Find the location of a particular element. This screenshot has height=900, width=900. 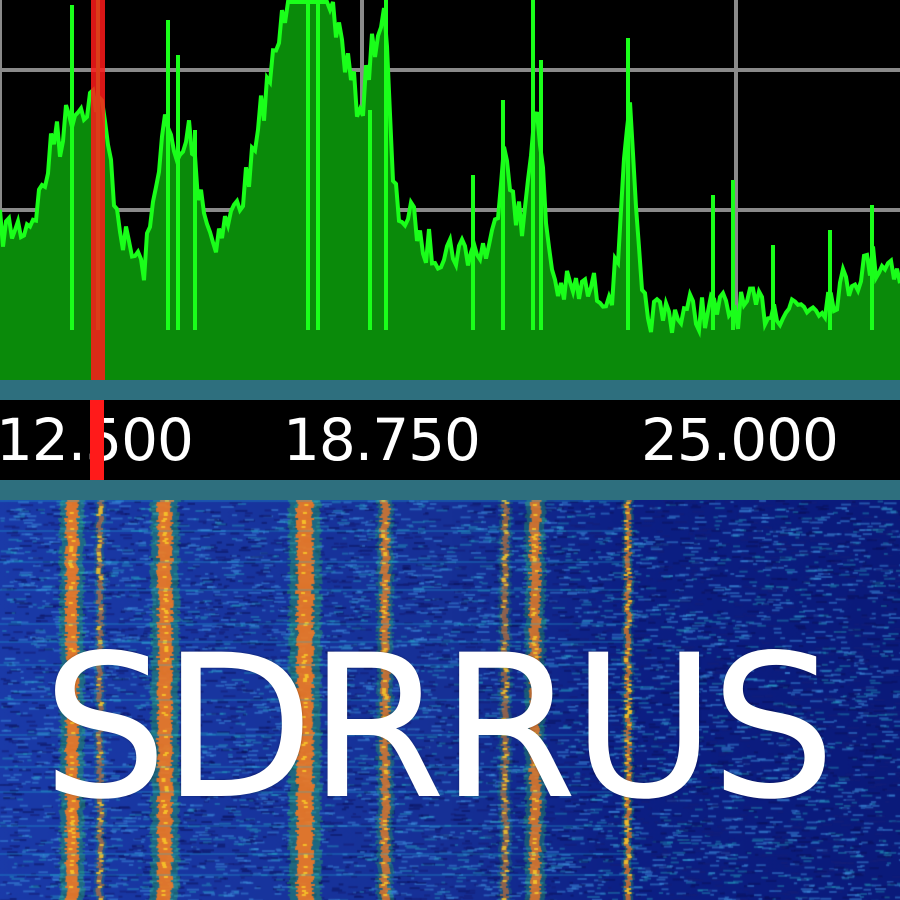

scale-tuning-marker is located at coordinates (97, 440).